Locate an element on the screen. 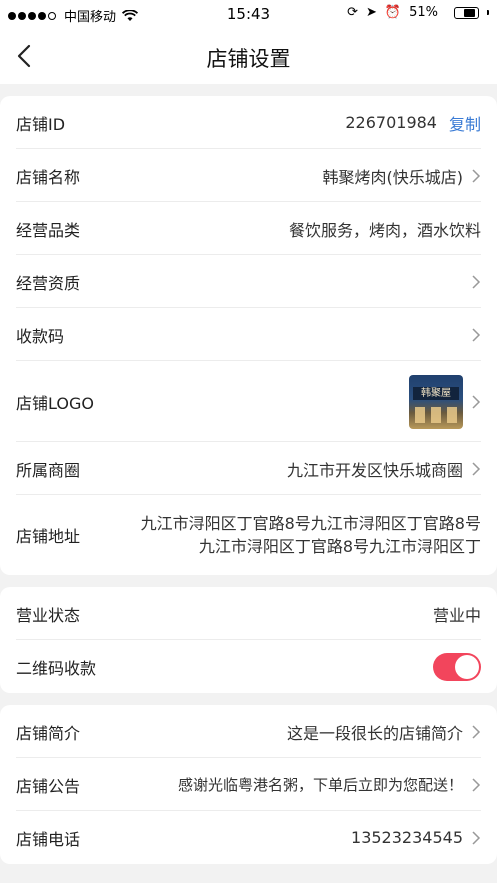  category-value: 餐饮服务，烤肉，酒水饮料 is located at coordinates (384, 230).